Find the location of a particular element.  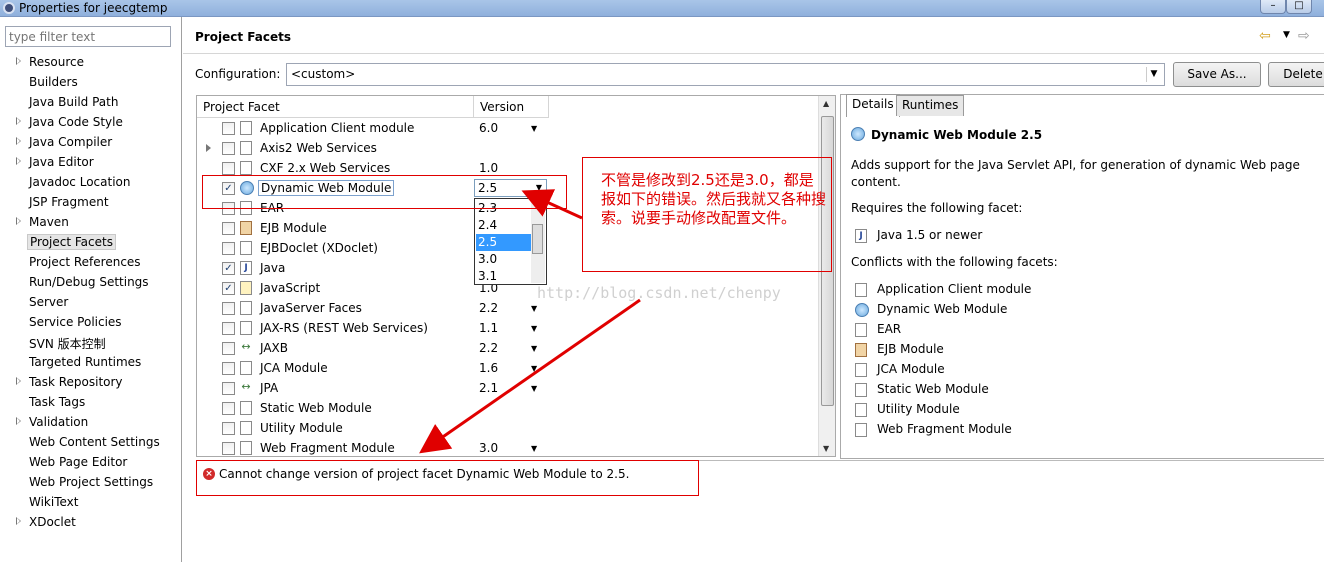

arrow-to-error is located at coordinates (530, 376).